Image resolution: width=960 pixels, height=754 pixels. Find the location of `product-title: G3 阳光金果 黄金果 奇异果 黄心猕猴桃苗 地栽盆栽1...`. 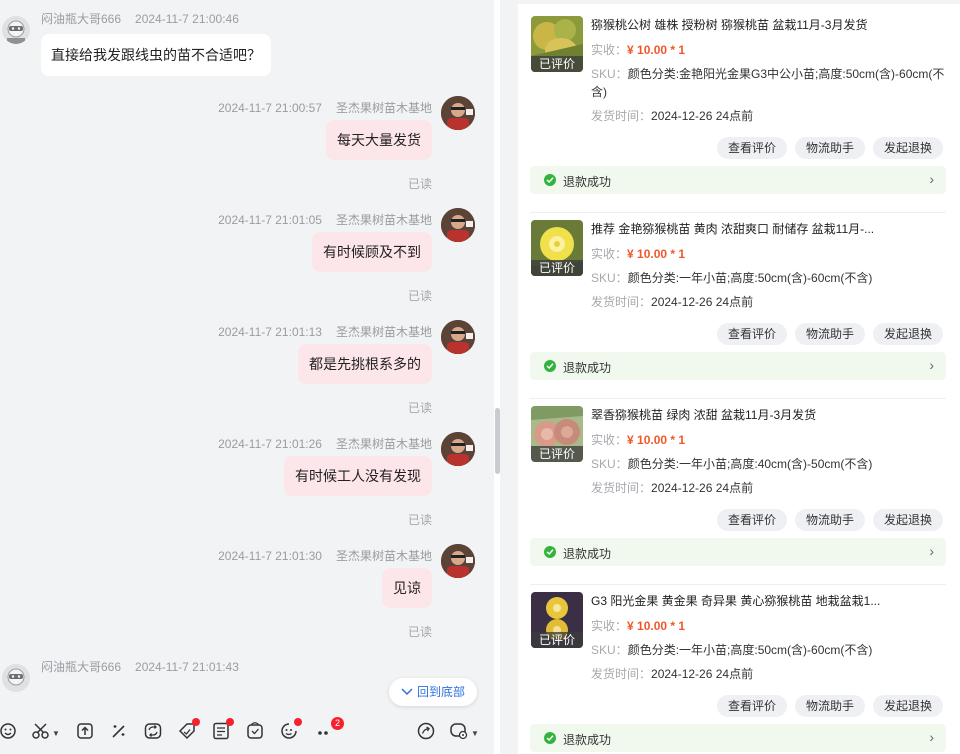

product-title: G3 阳光金果 黄金果 奇异果 黄心猕猴桃苗 地栽盆栽1... is located at coordinates (771, 600).